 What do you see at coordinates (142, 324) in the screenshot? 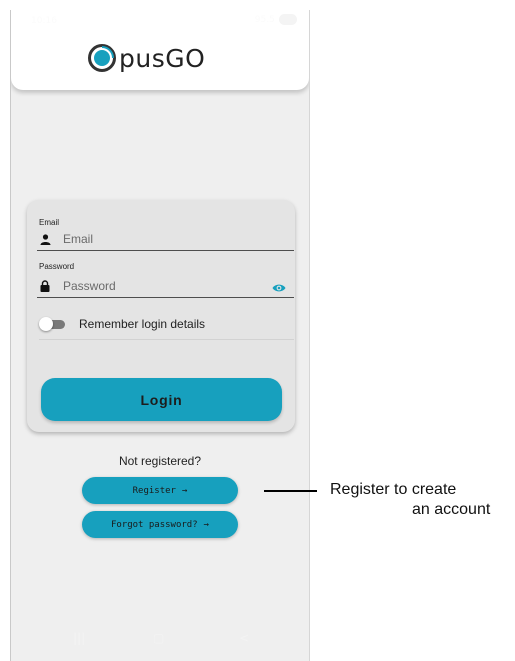
I see `remember-label: Remember login details` at bounding box center [142, 324].